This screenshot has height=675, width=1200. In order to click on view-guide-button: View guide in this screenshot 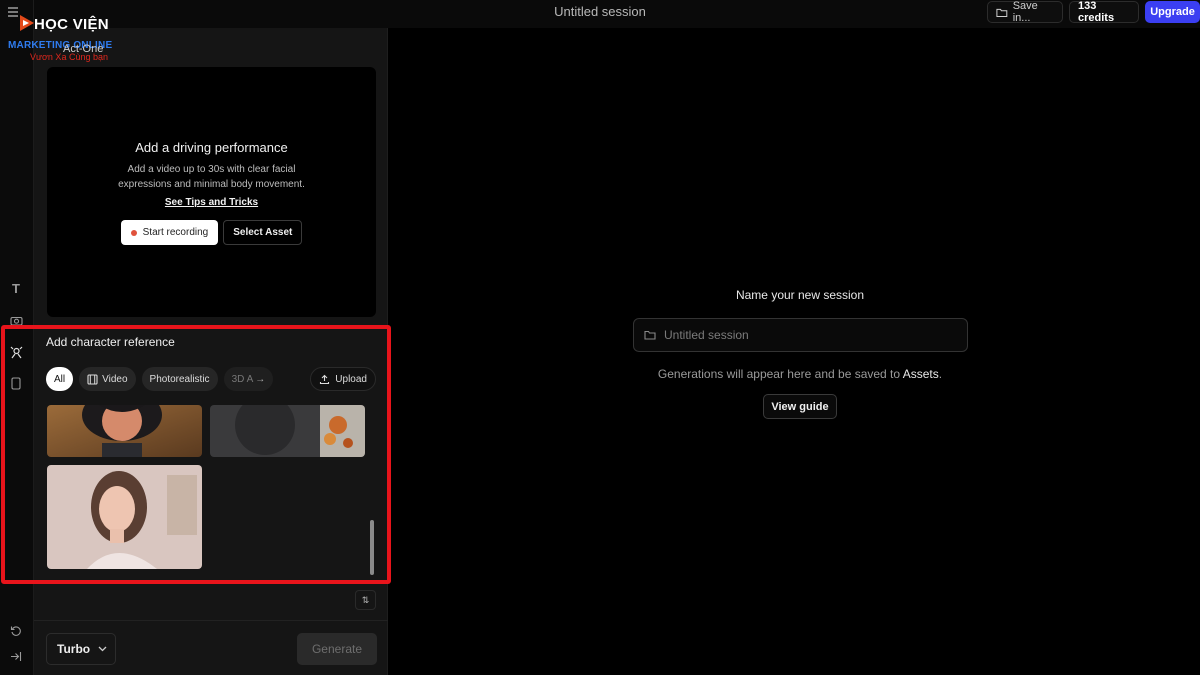, I will do `click(800, 406)`.